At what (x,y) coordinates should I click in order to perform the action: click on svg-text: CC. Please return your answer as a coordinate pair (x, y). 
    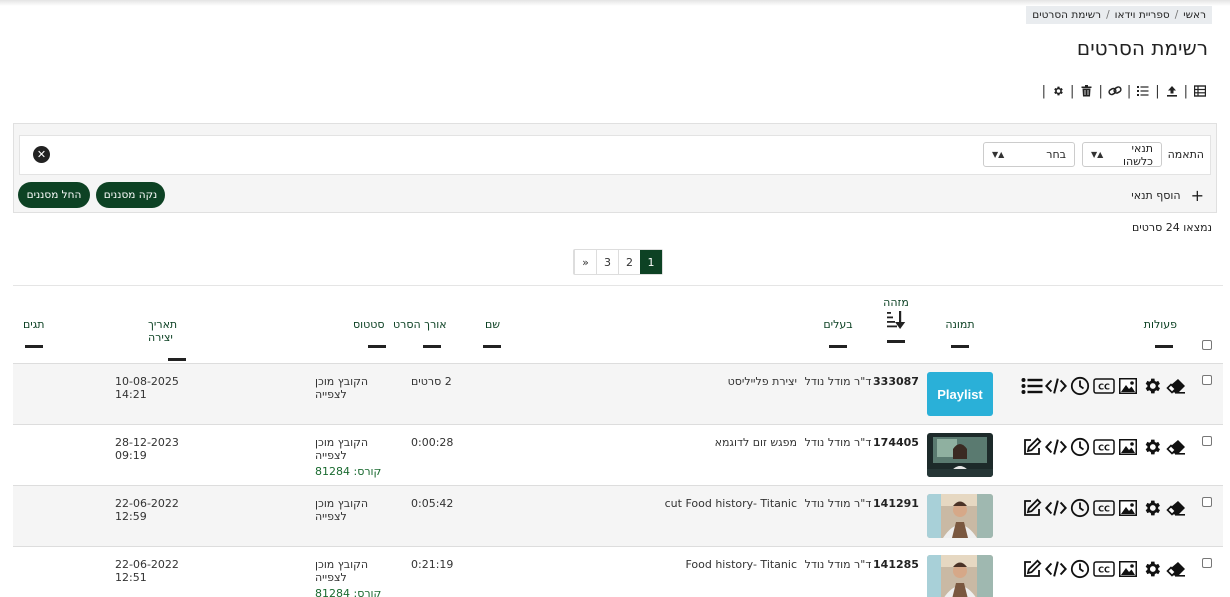
    Looking at the image, I should click on (1104, 387).